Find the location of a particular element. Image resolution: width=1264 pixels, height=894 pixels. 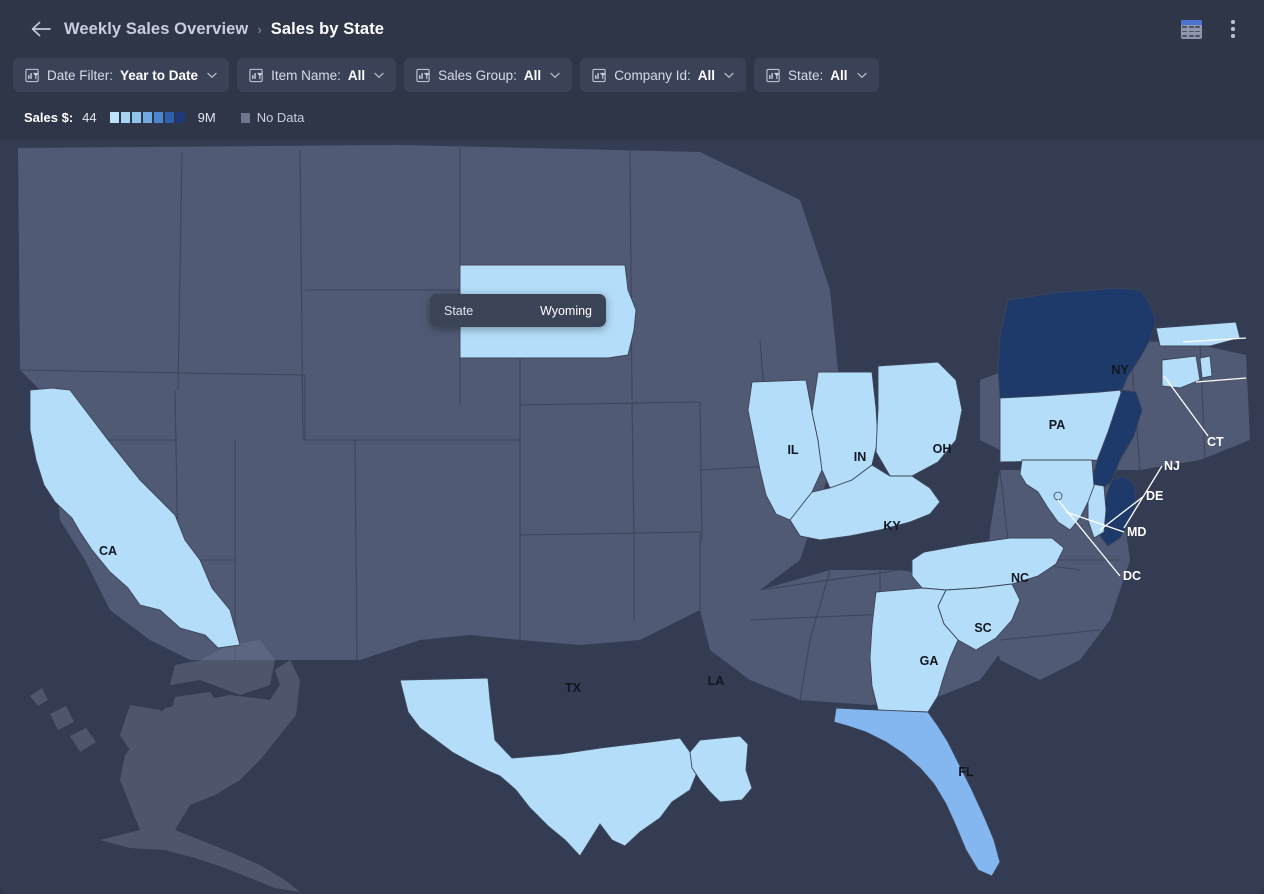

legend-no-data: No Data is located at coordinates (272, 117).